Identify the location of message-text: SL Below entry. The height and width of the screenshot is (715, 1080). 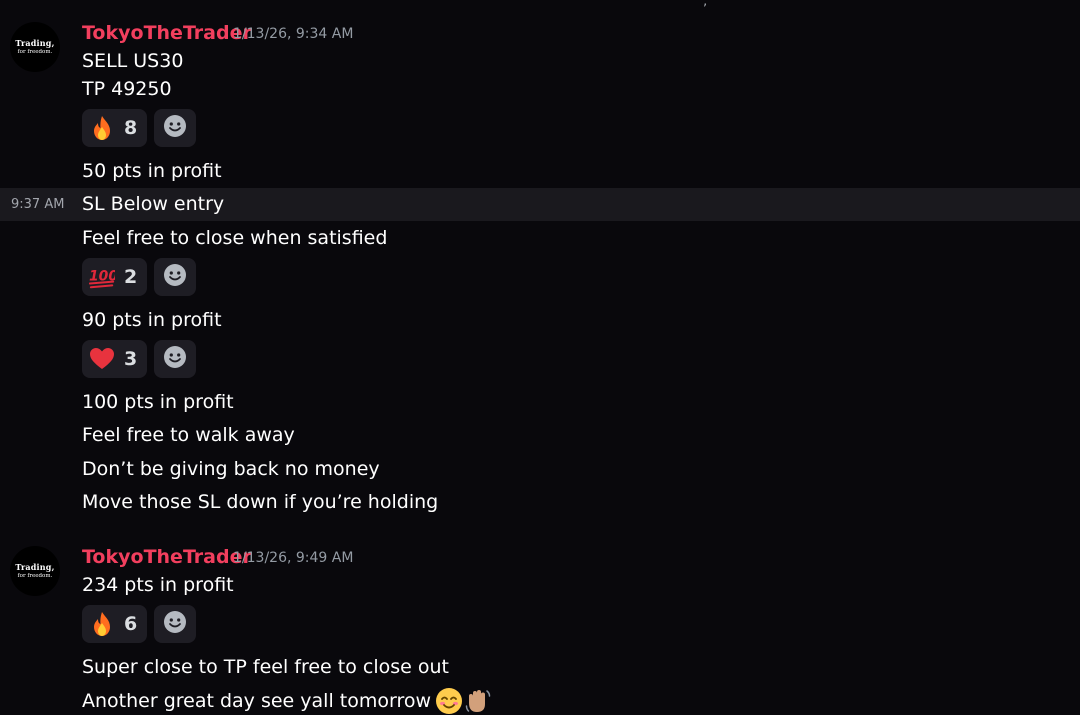
(153, 204).